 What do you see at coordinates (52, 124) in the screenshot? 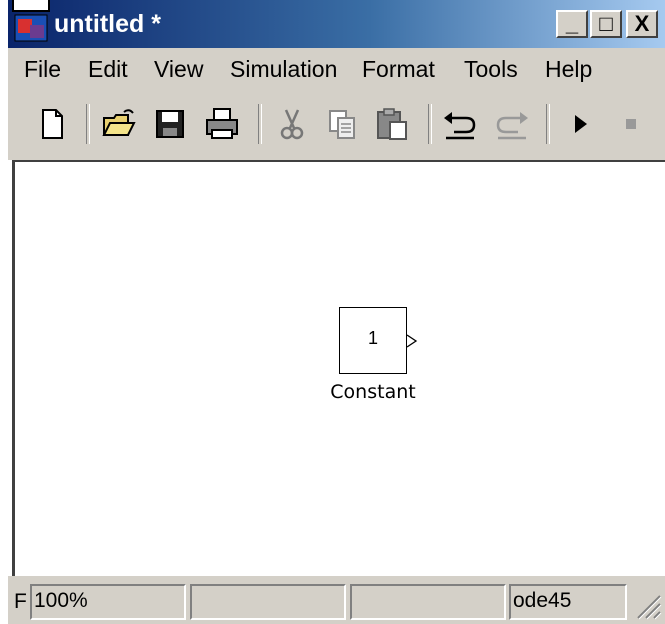
I see `new-icon` at bounding box center [52, 124].